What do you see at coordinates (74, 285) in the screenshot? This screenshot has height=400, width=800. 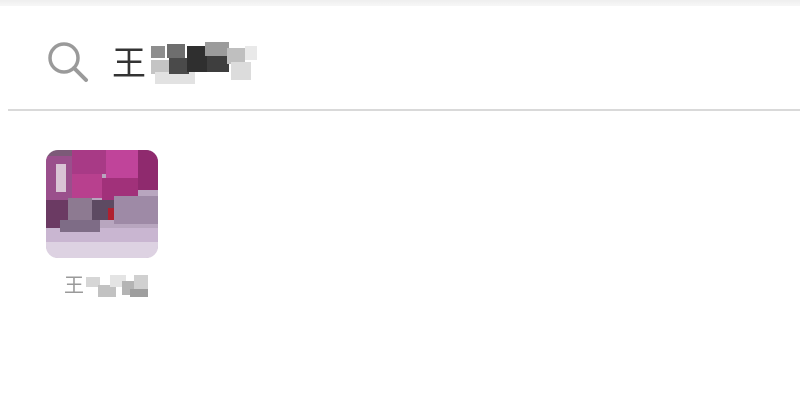 I see `result-name-text: 王` at bounding box center [74, 285].